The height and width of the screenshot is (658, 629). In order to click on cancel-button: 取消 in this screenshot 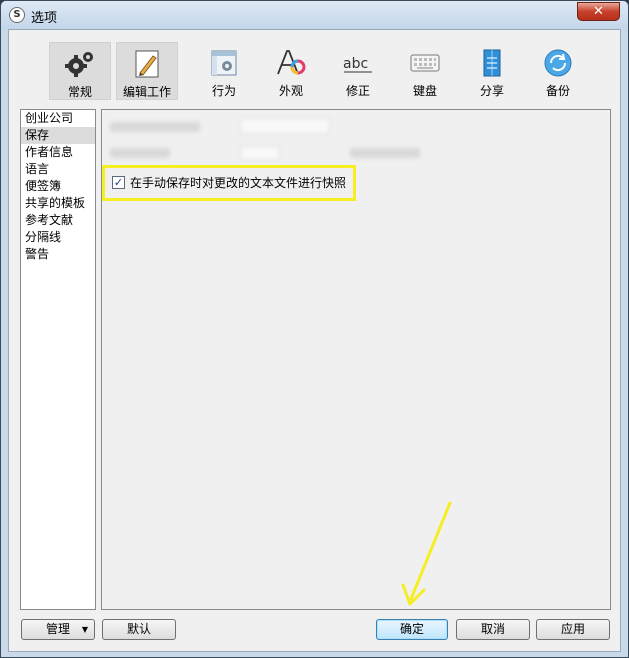, I will do `click(493, 629)`.